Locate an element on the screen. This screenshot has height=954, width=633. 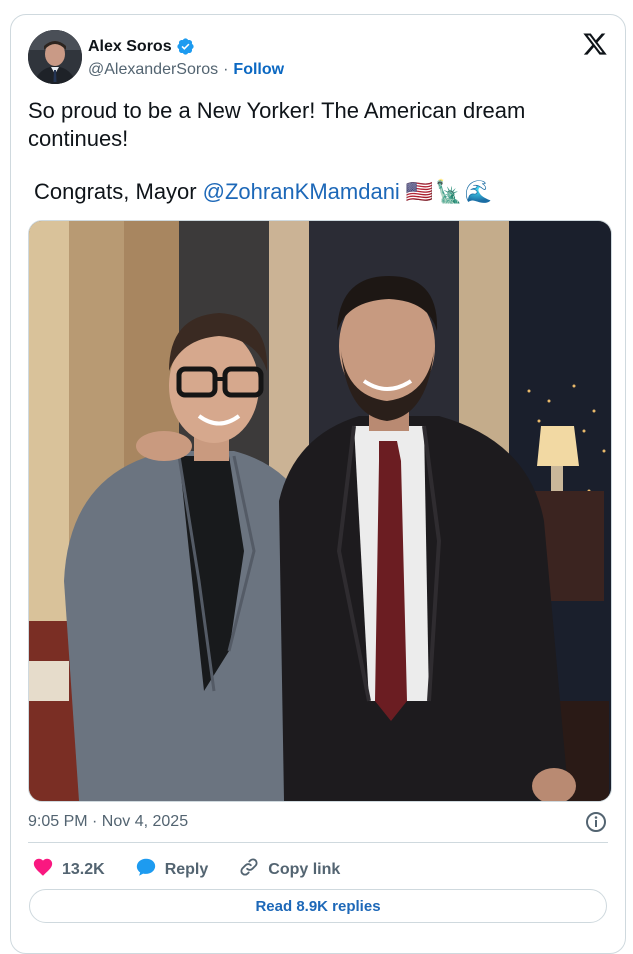
reply-bubble-icon is located at coordinates (146, 869).